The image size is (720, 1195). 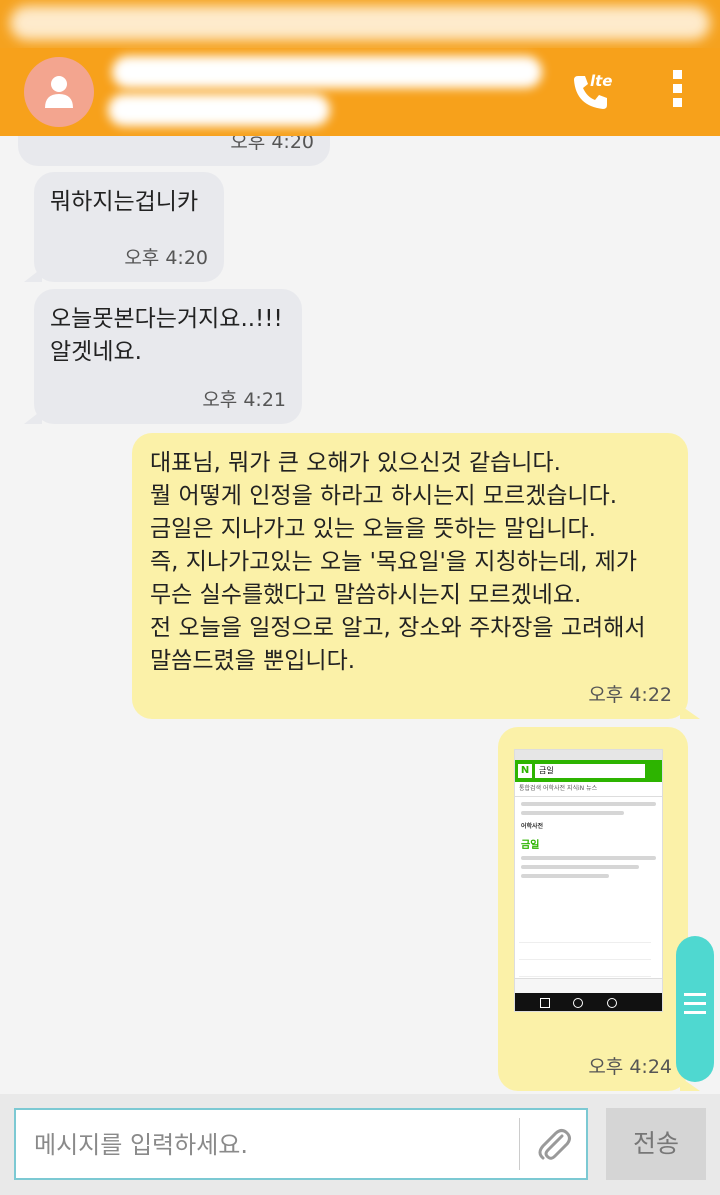 What do you see at coordinates (590, 771) in the screenshot?
I see `thumbnail-search-query: 금일` at bounding box center [590, 771].